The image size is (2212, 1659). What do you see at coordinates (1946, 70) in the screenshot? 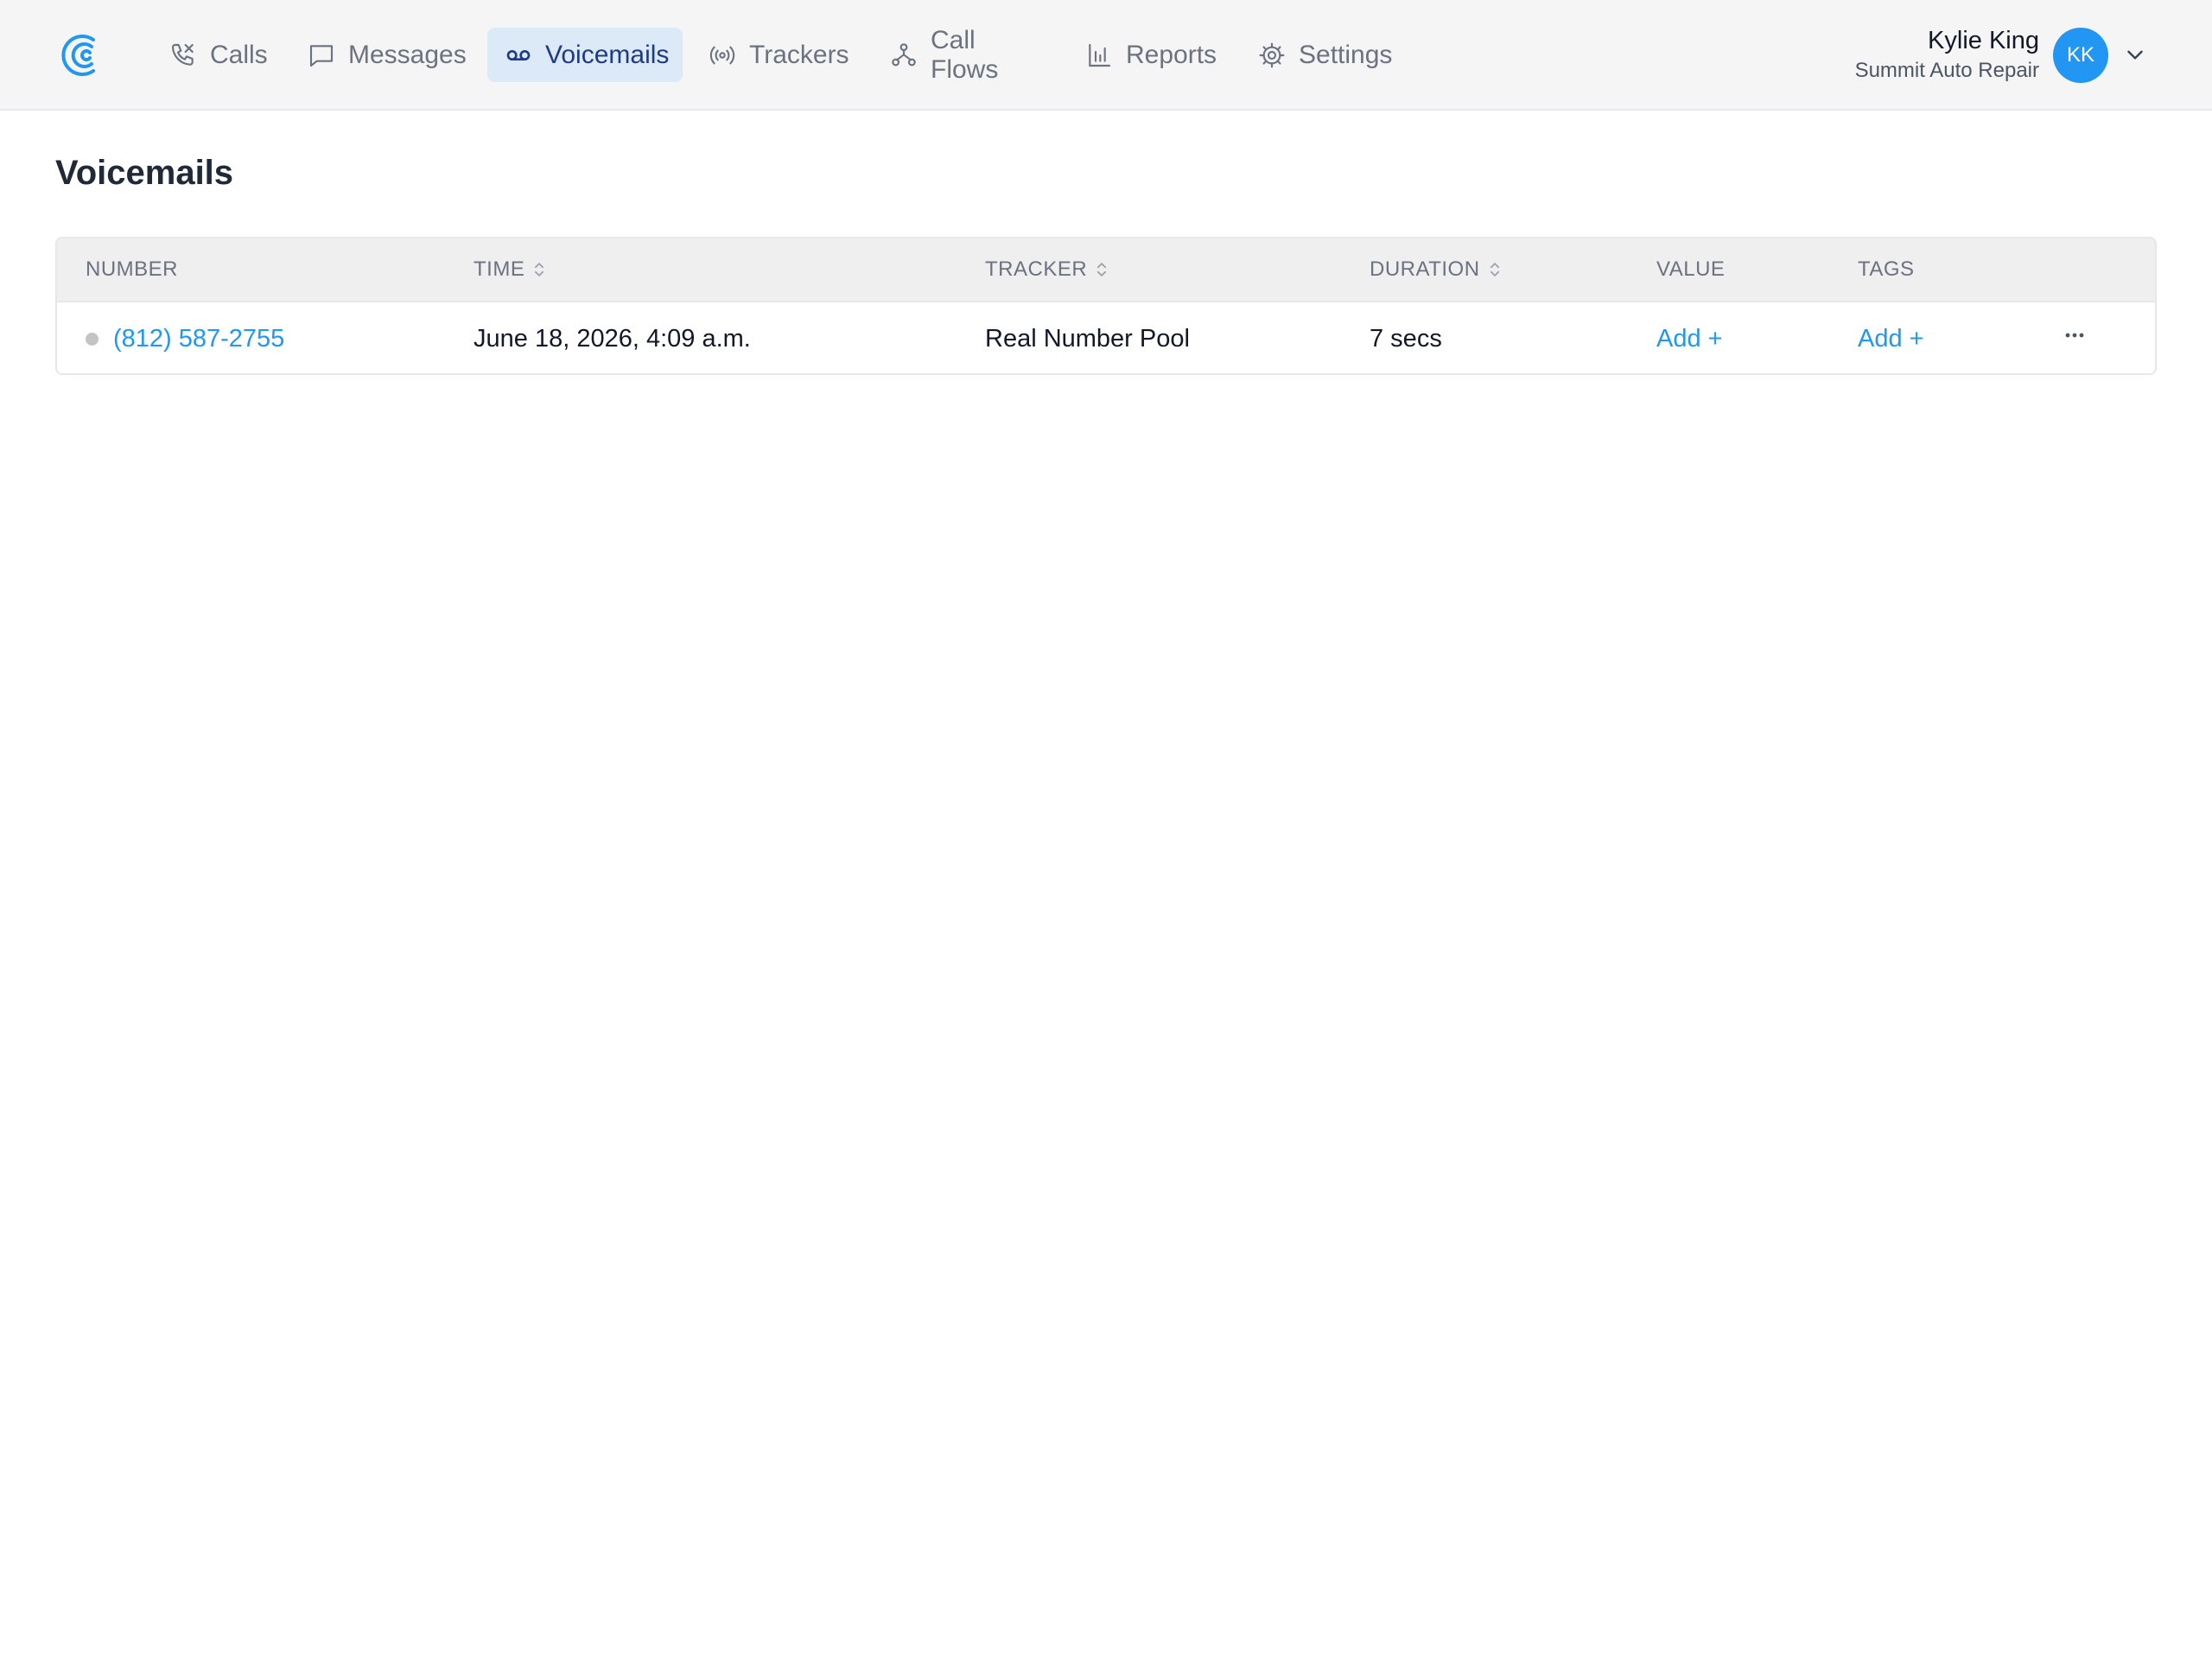
I see `user-organization: Summit Auto Repair` at bounding box center [1946, 70].